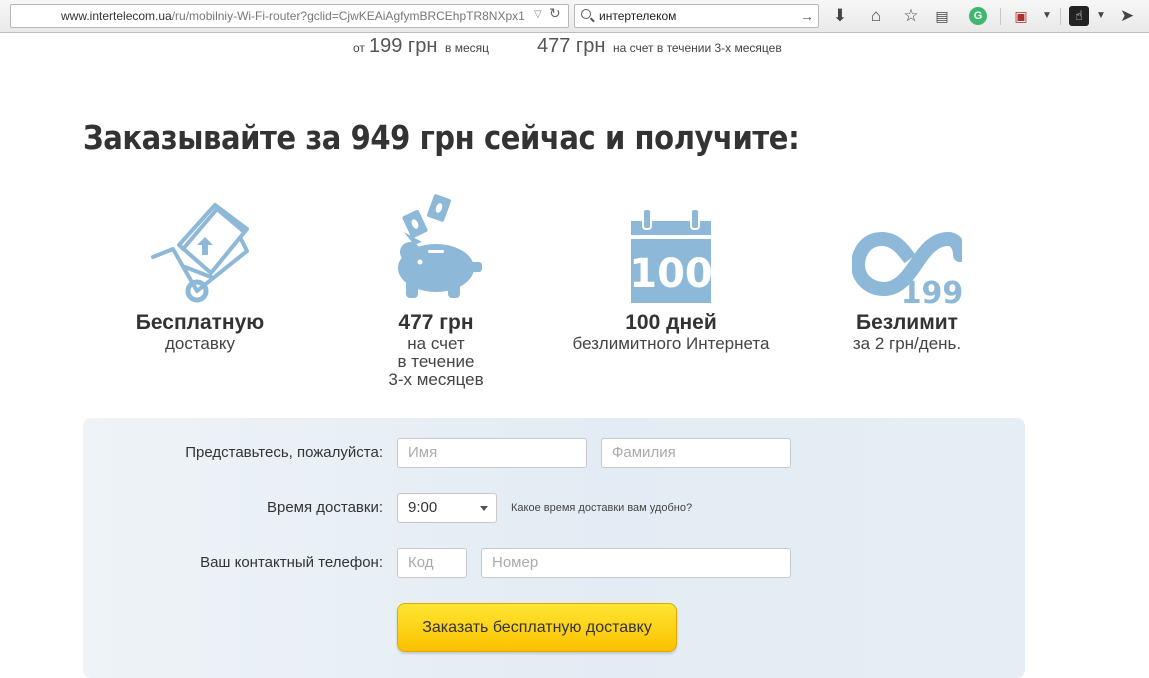  Describe the element at coordinates (467, 48) in the screenshot. I see `price-left-suffix: в месяц` at that location.